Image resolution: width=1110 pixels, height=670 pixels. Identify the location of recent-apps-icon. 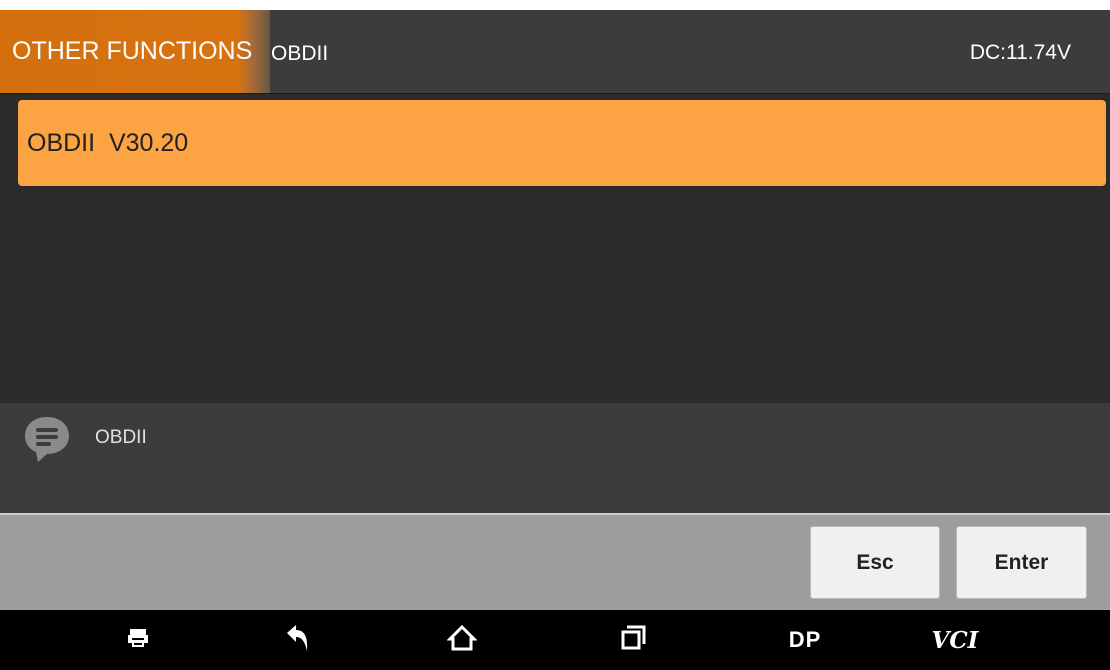
(633, 640).